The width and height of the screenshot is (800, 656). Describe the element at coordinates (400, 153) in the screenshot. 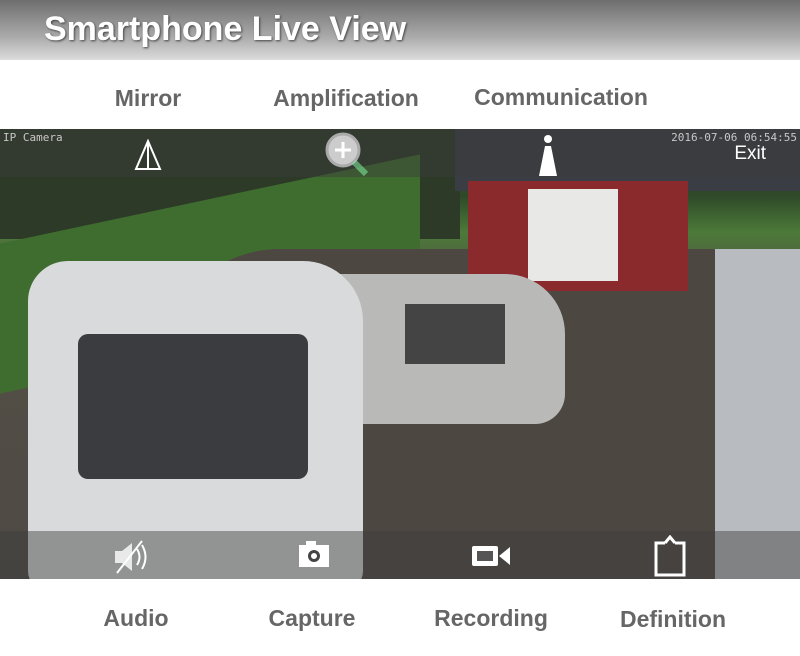

I see `top-control-bar: IP Camera 2016-07-06 06:54:55 Exit` at that location.